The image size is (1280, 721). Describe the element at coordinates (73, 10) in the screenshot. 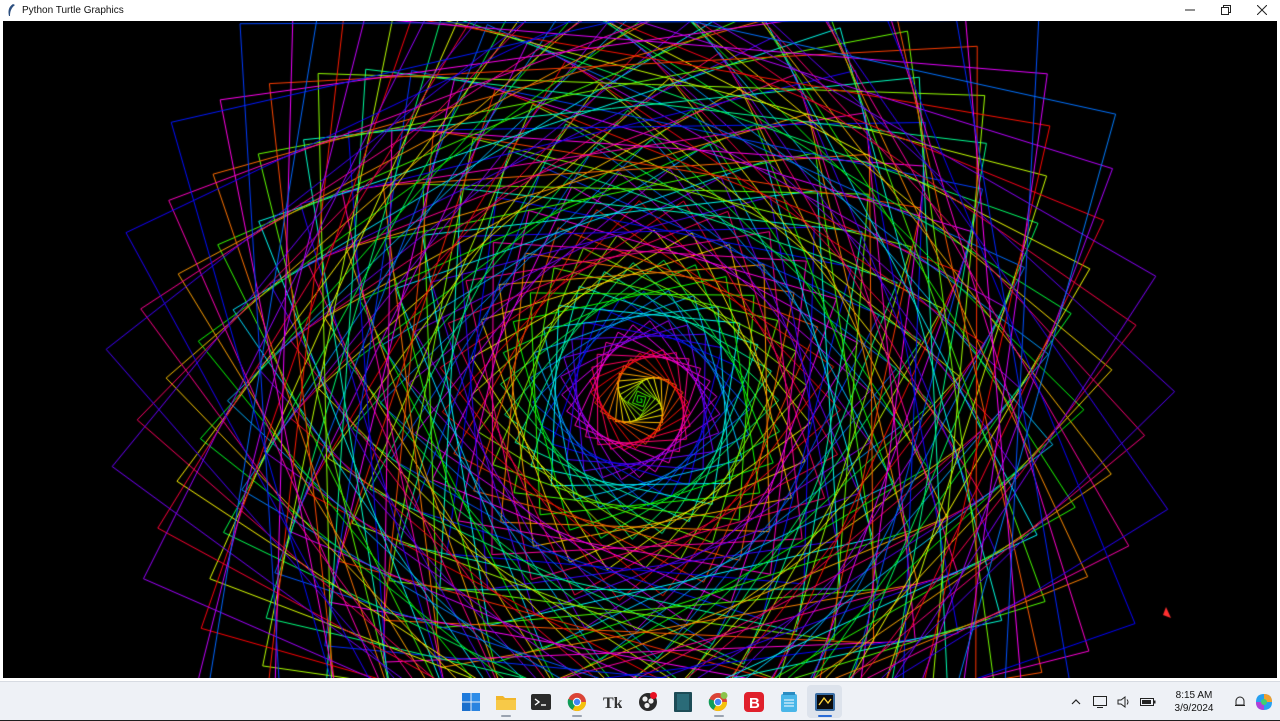

I see `window-title: Python Turtle Graphics` at that location.